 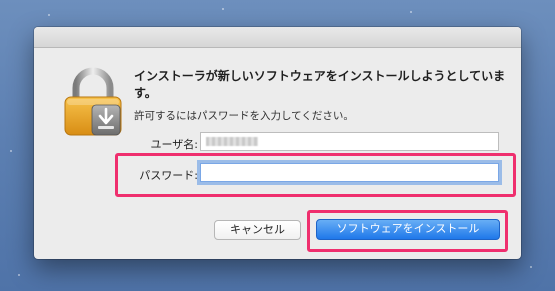 I want to click on cancel-button: キャンセル, so click(x=257, y=230).